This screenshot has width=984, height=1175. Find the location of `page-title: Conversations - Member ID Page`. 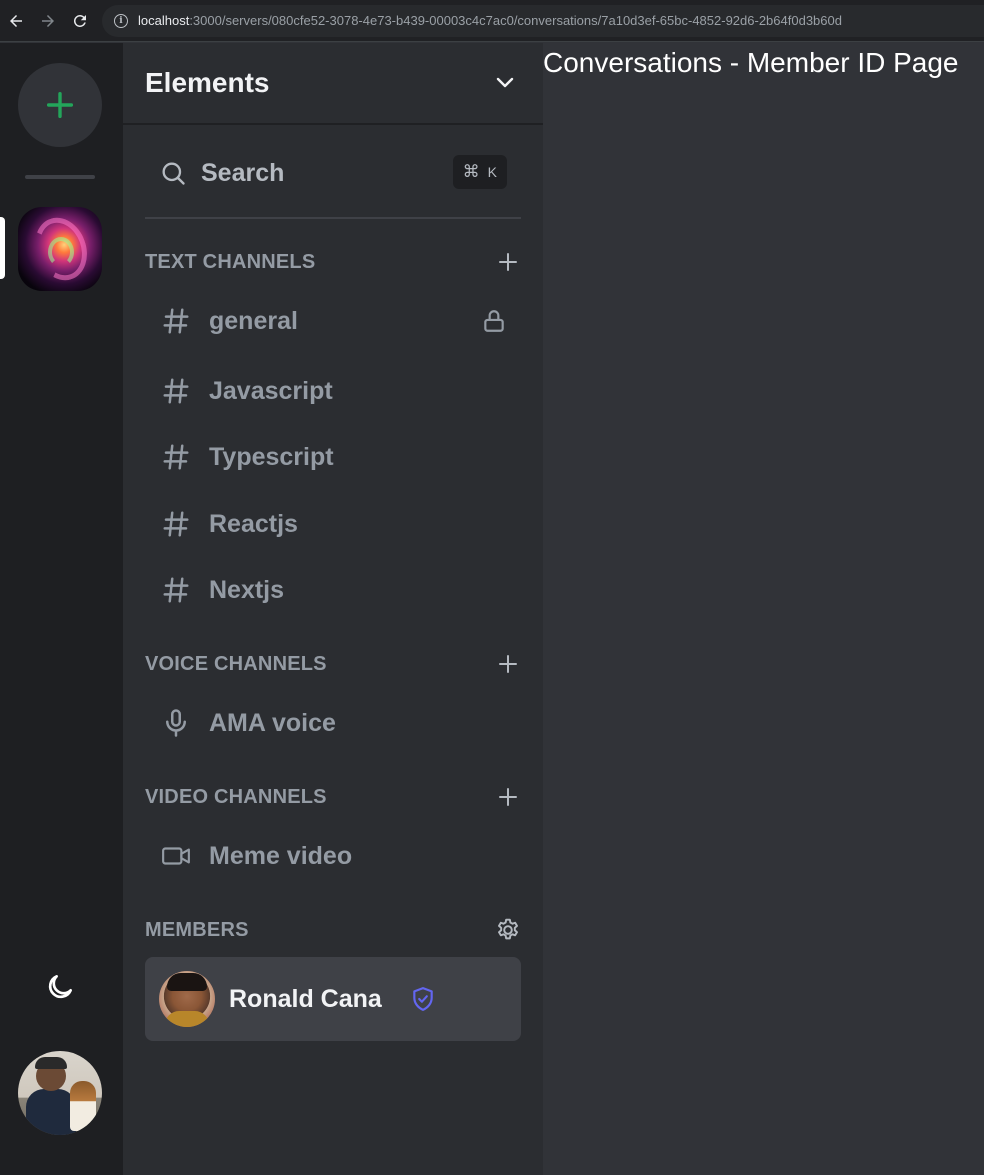

page-title: Conversations - Member ID Page is located at coordinates (751, 62).